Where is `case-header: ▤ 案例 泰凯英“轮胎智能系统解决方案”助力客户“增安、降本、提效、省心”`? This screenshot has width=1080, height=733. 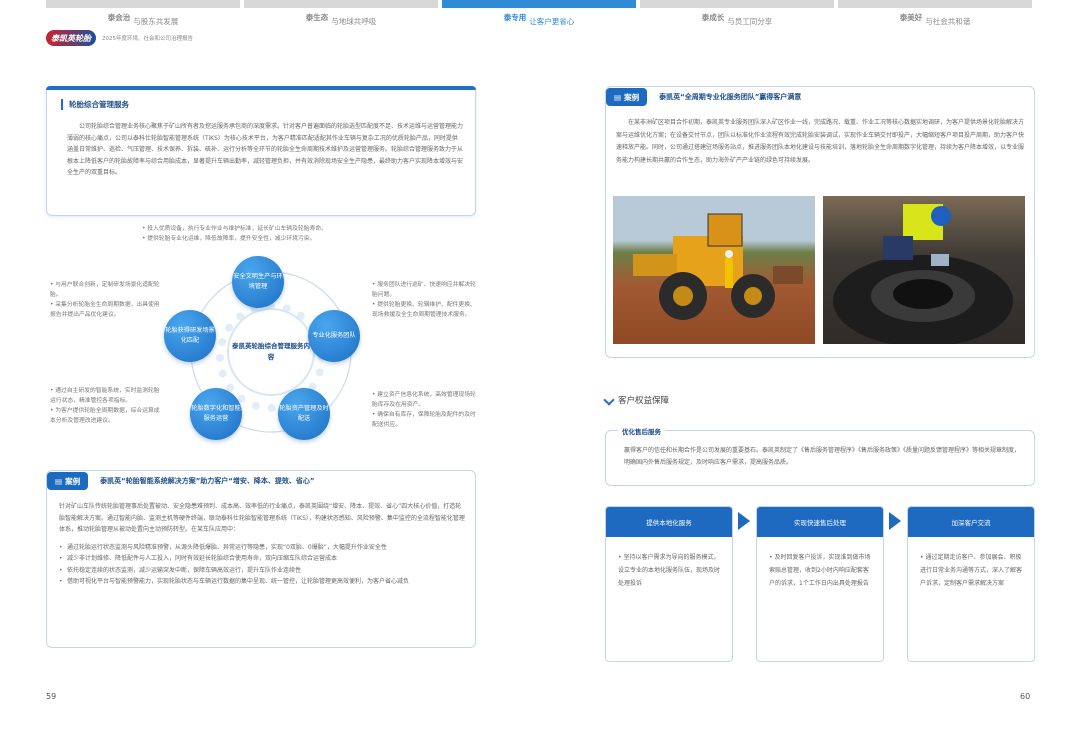
case-header: ▤ 案例 泰凯英“轮胎智能系统解决方案”助力客户“增安、降本、提效、省心” is located at coordinates (261, 481).